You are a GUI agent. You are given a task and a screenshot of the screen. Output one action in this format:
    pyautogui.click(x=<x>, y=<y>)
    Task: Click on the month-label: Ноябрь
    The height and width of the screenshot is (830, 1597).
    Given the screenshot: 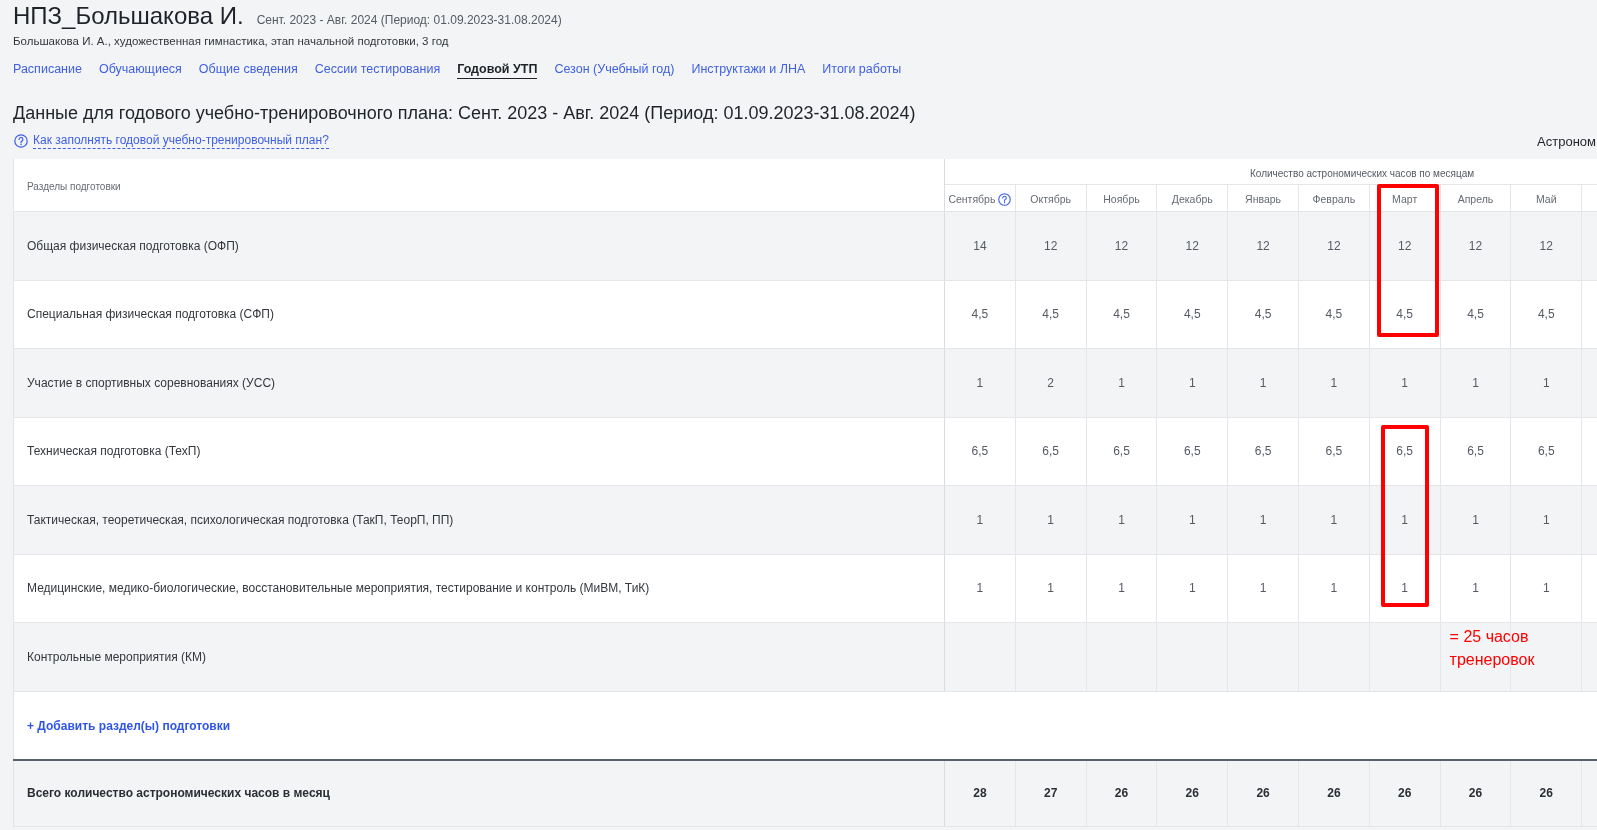 What is the action you would take?
    pyautogui.click(x=1121, y=199)
    